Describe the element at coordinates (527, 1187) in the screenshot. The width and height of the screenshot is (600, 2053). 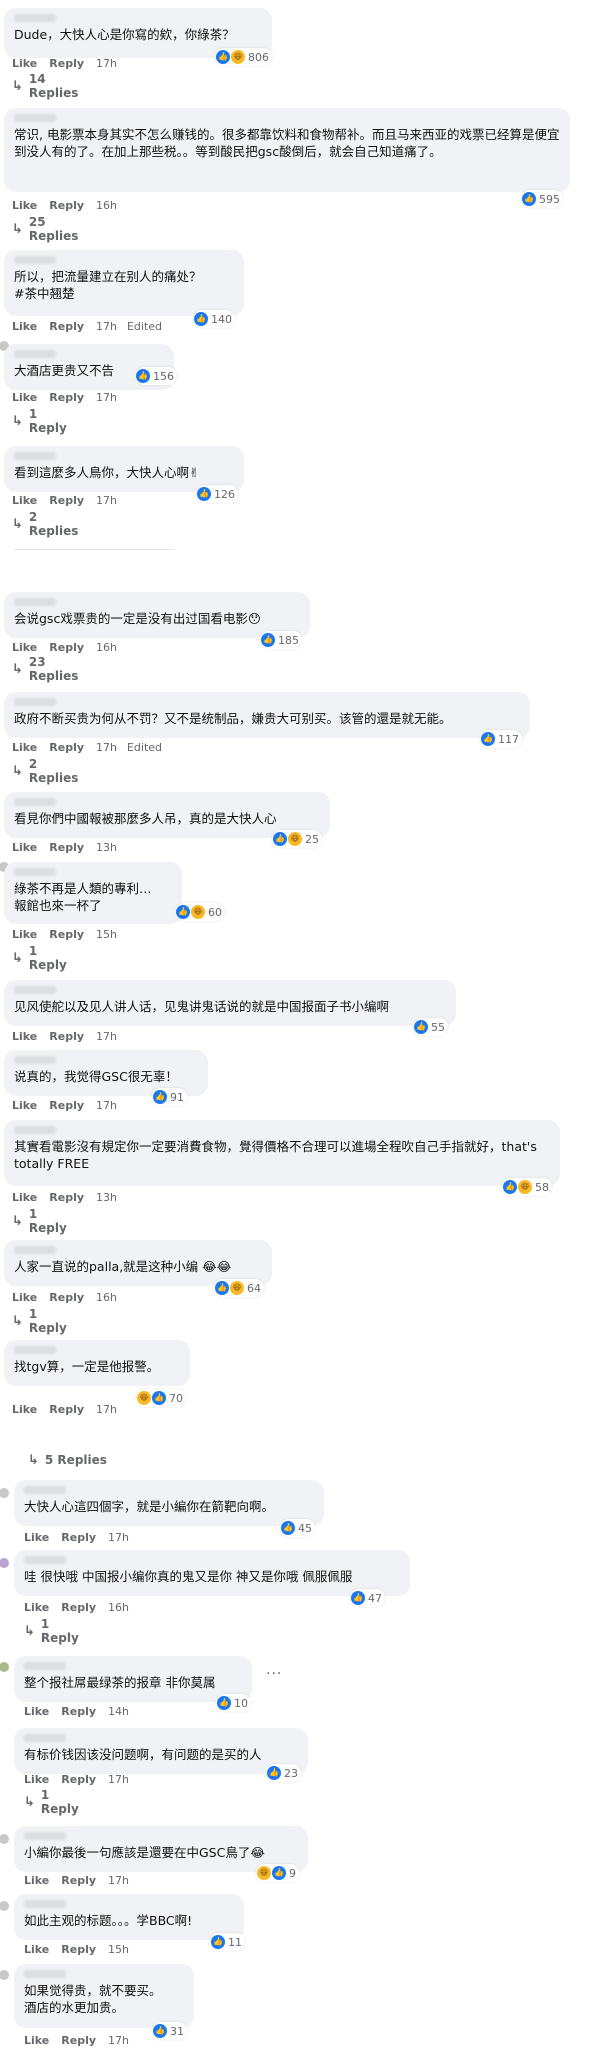
I see `reaction-summary: 👍 😆 58` at that location.